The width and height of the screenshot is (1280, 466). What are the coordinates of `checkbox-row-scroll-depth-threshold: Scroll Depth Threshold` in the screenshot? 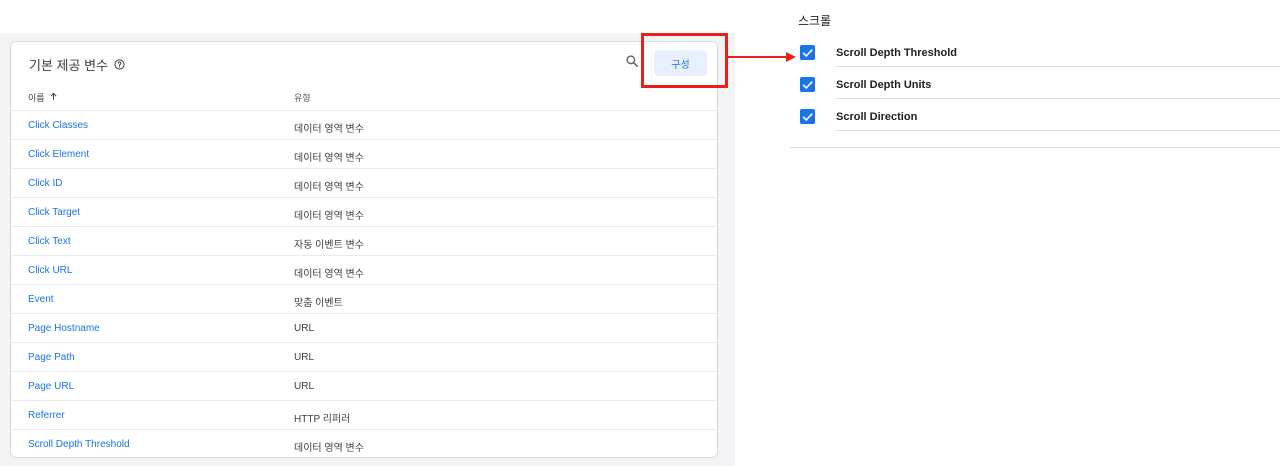 It's located at (1035, 51).